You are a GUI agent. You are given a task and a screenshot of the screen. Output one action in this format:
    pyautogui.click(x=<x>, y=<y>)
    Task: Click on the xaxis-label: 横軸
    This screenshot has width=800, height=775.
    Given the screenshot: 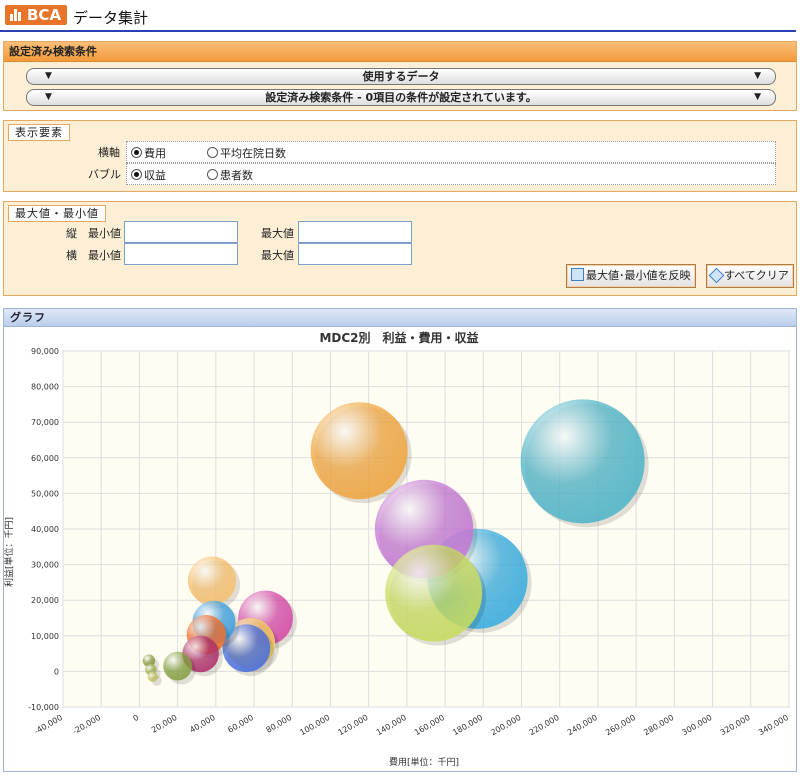 What is the action you would take?
    pyautogui.click(x=109, y=152)
    